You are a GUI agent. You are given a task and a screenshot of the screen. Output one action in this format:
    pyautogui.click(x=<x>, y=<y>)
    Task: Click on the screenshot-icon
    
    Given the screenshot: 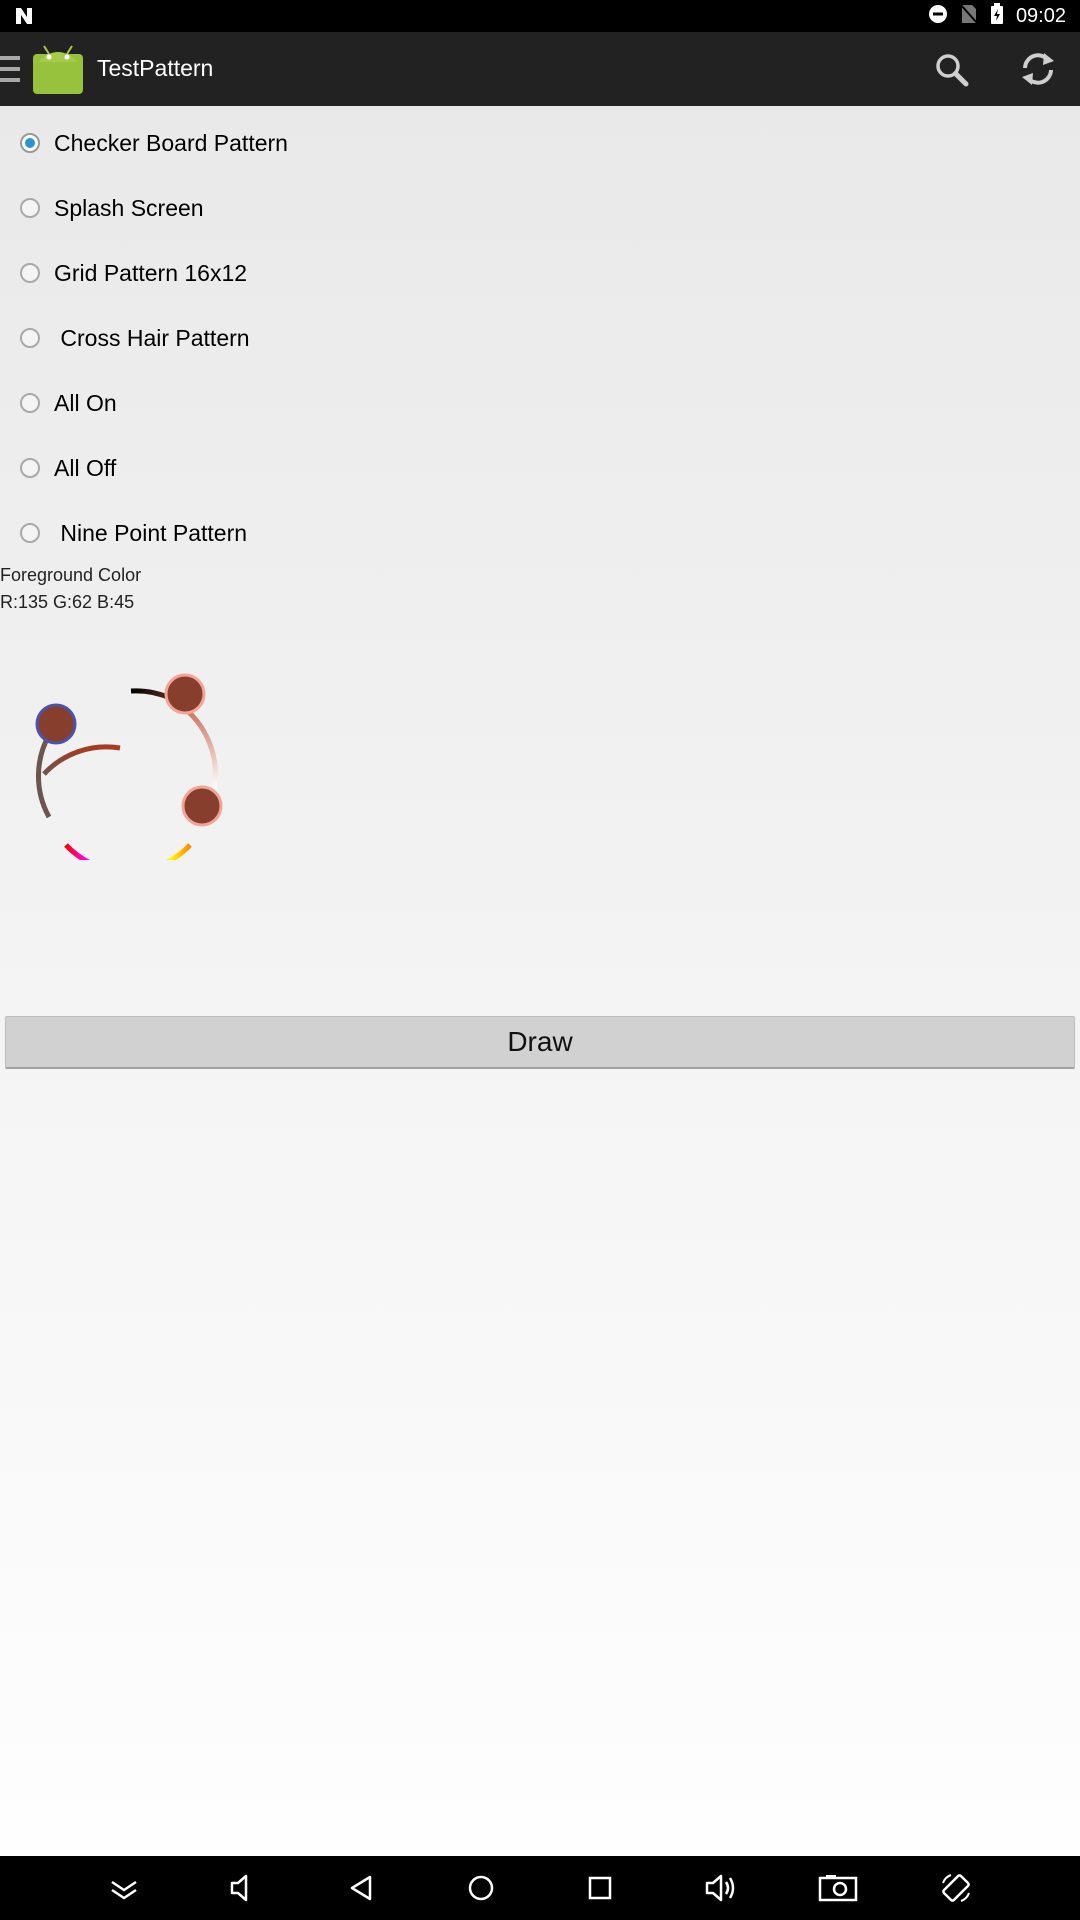 What is the action you would take?
    pyautogui.click(x=838, y=1888)
    